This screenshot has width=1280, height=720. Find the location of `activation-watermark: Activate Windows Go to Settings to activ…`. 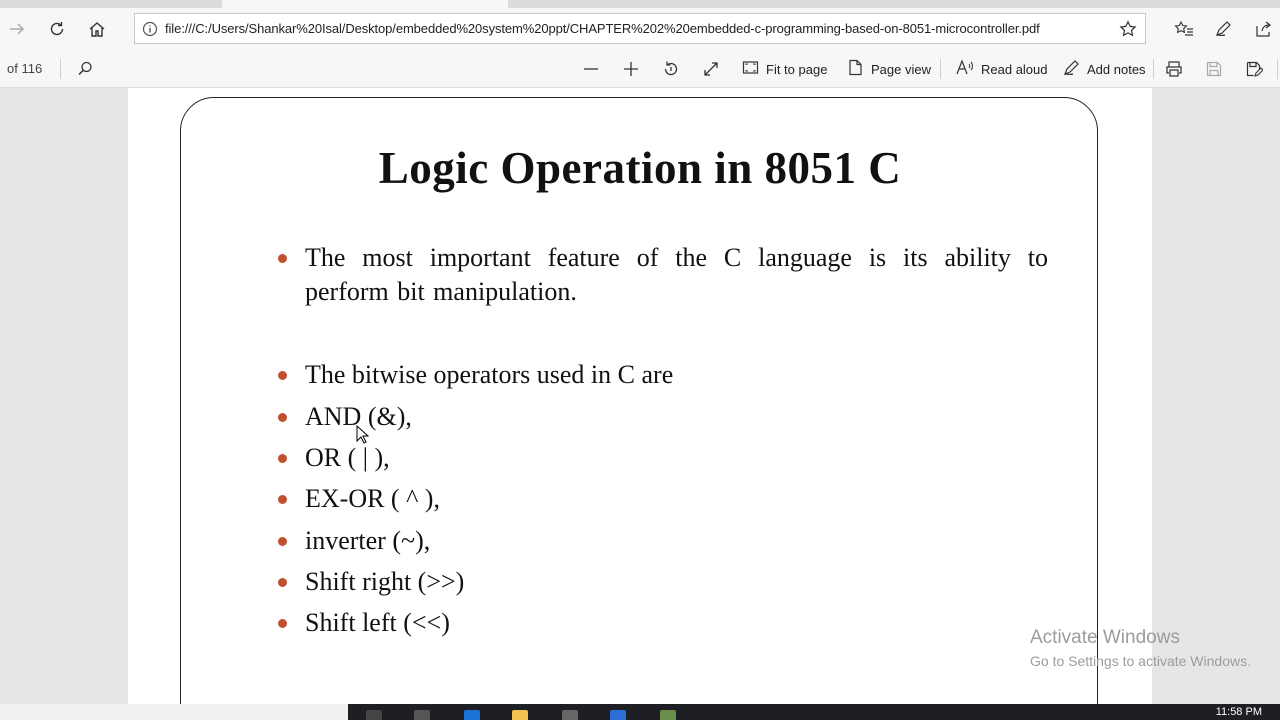

activation-watermark: Activate Windows Go to Settings to activ… is located at coordinates (1140, 648).